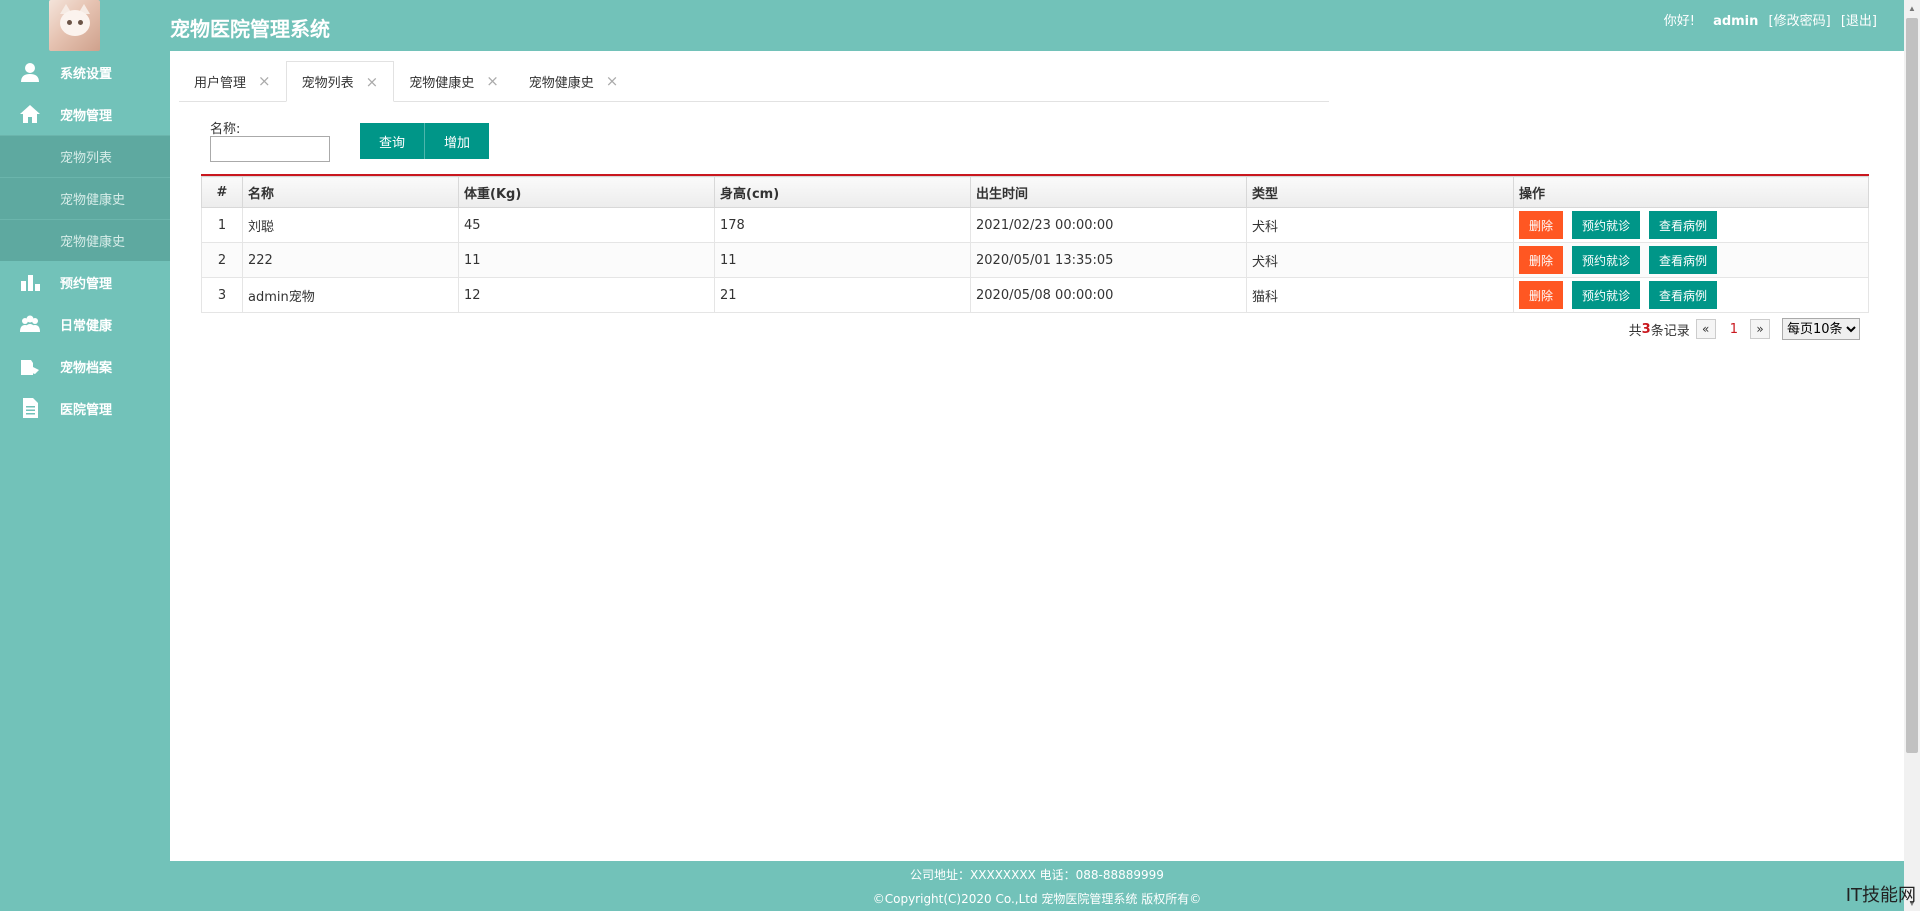 This screenshot has height=911, width=1920. Describe the element at coordinates (1859, 21) in the screenshot. I see `logout-link: [退出]` at that location.